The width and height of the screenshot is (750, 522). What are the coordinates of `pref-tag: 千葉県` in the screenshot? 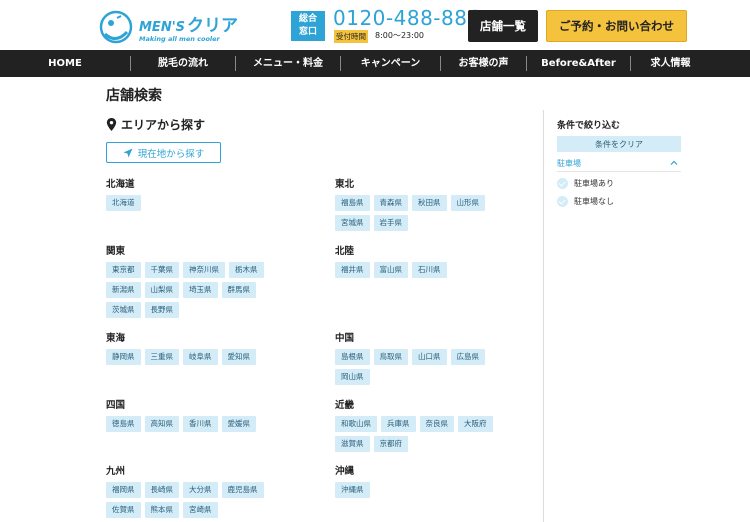 It's located at (161, 270).